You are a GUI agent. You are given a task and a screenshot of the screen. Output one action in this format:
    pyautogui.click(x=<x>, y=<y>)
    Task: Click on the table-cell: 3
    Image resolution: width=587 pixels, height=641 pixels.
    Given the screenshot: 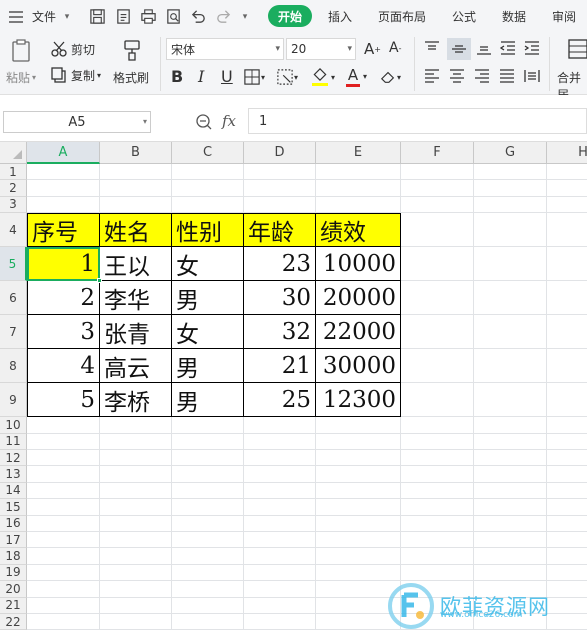 What is the action you would take?
    pyautogui.click(x=63, y=332)
    